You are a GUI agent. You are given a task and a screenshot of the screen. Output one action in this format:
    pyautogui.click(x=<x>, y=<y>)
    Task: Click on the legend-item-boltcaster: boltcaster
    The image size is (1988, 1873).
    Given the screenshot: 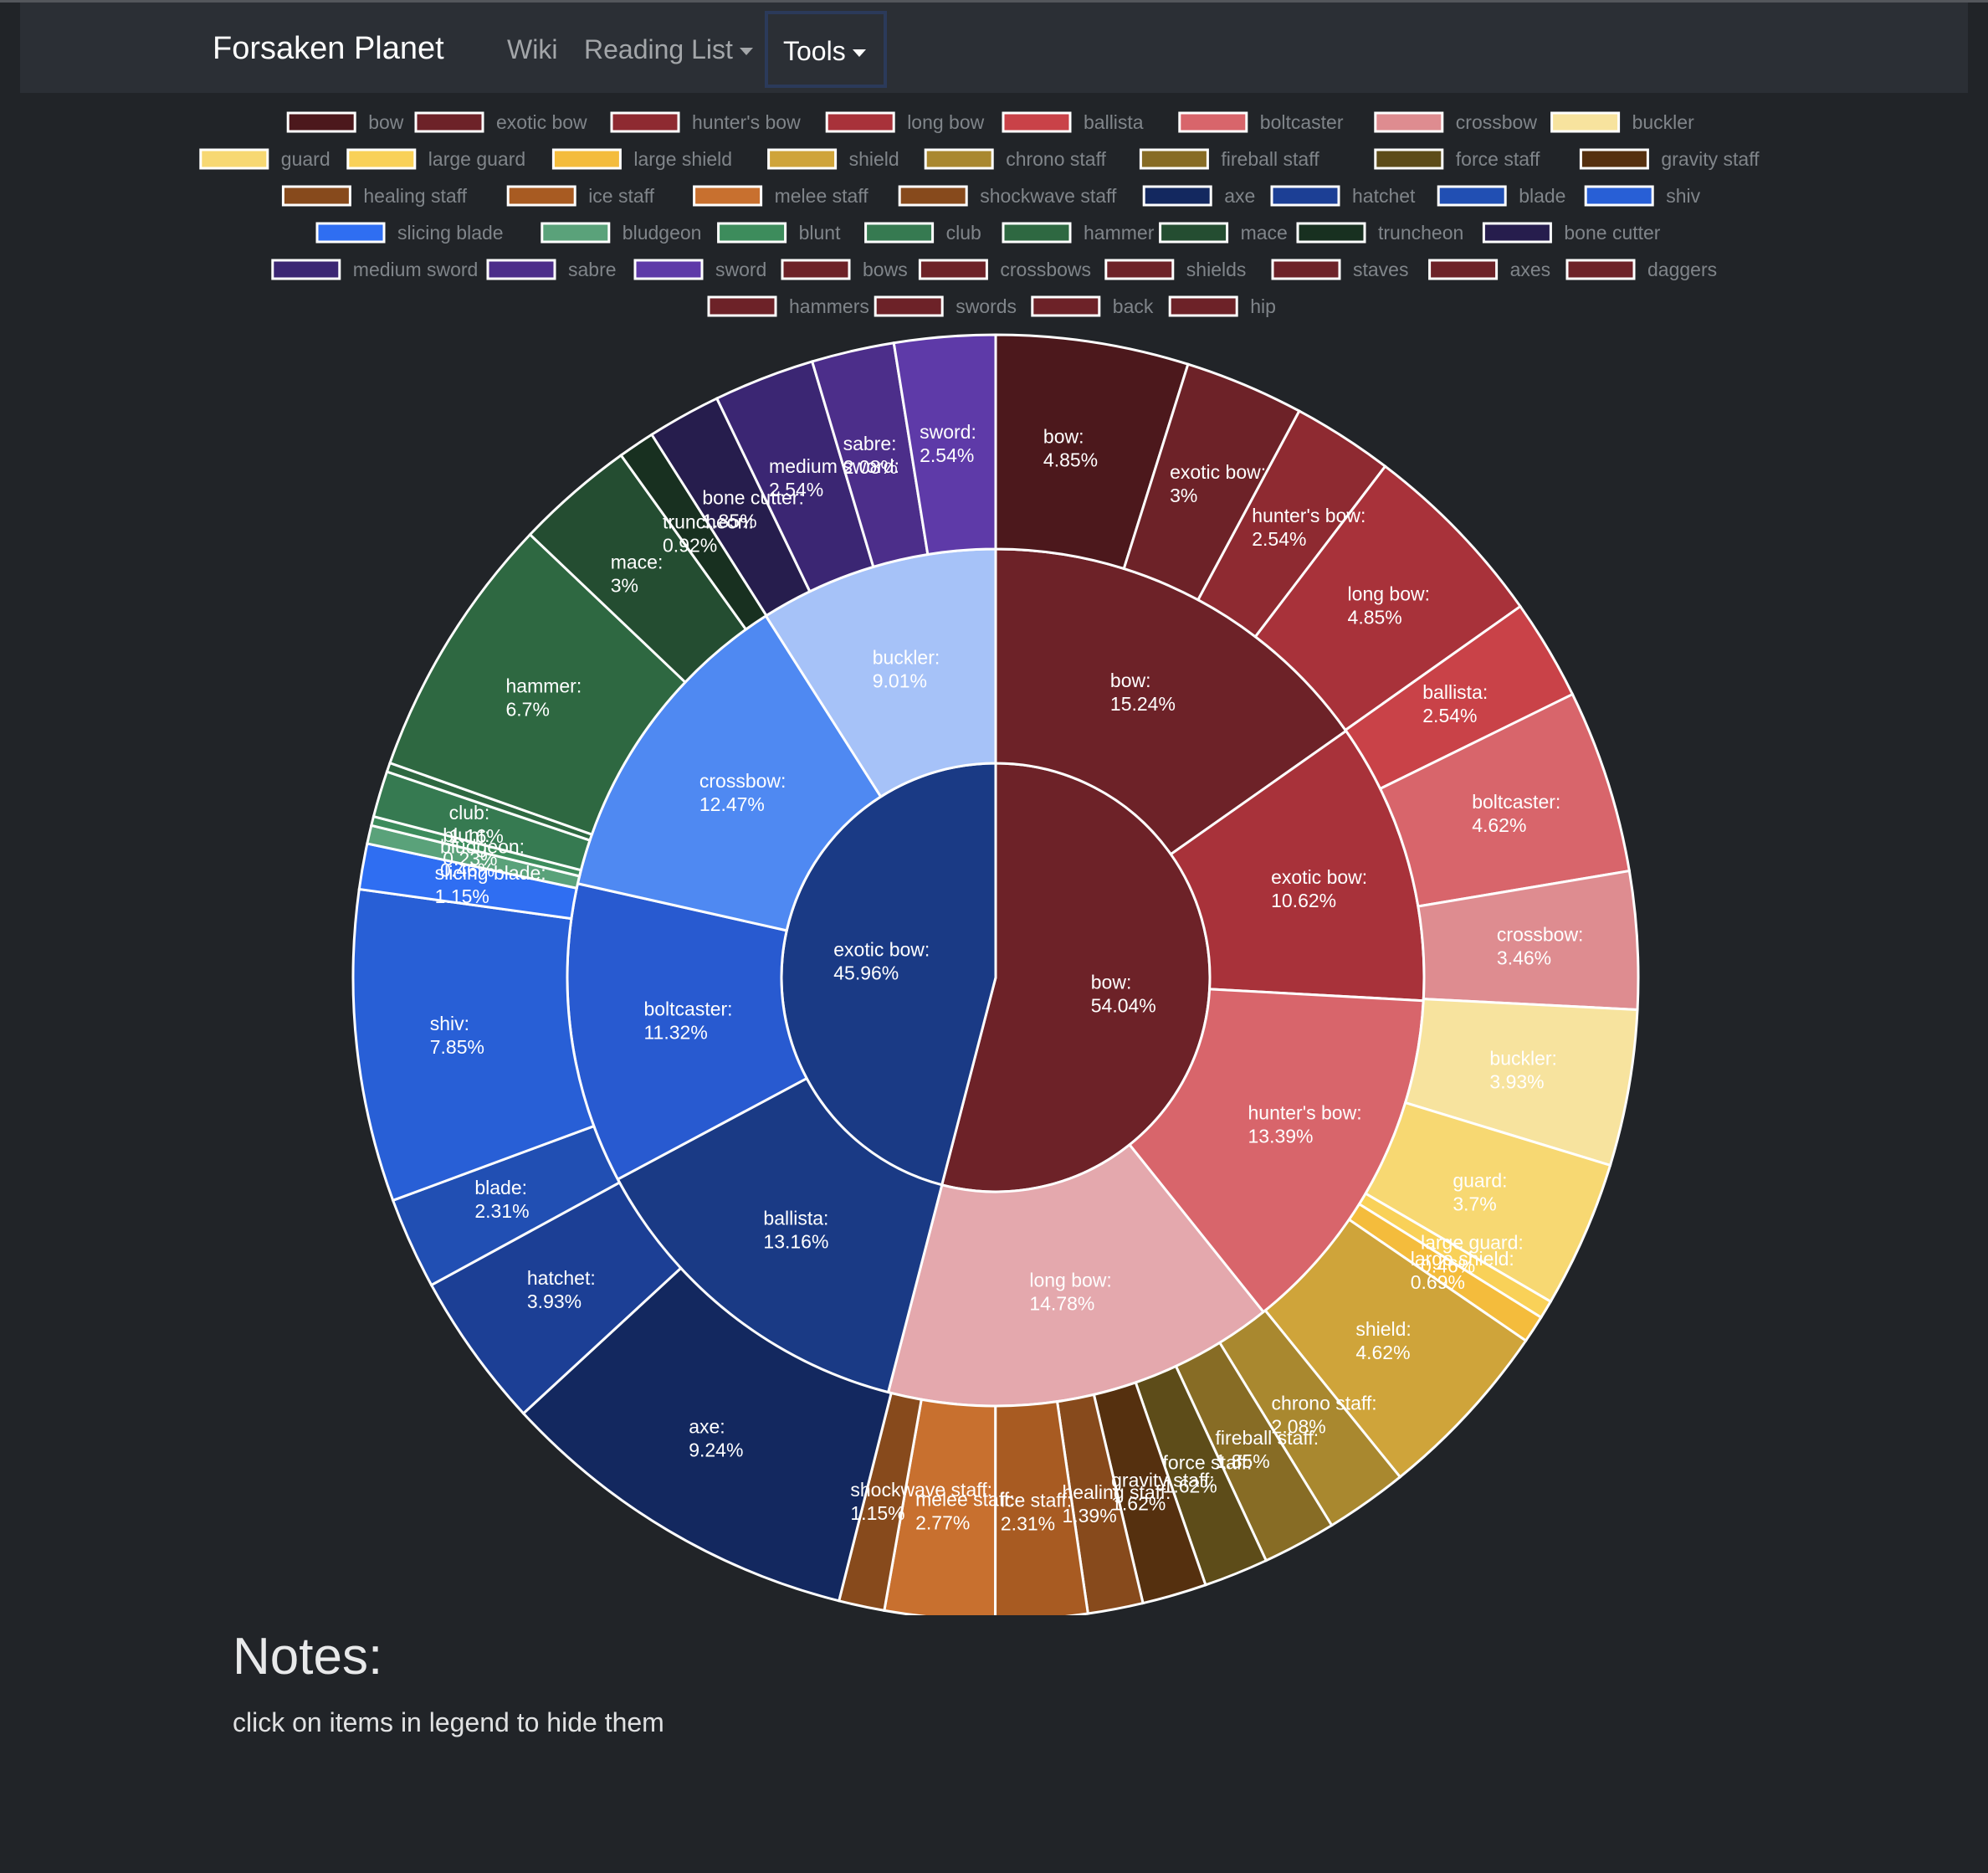 What is the action you would take?
    pyautogui.click(x=1261, y=122)
    